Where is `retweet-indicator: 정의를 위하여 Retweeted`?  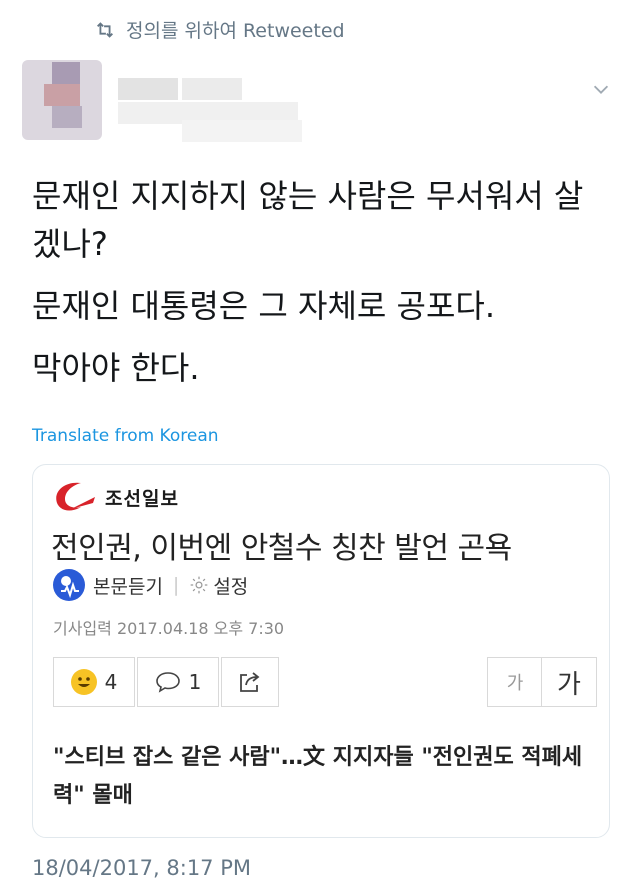 retweet-indicator: 정의를 위하여 Retweeted is located at coordinates (219, 29).